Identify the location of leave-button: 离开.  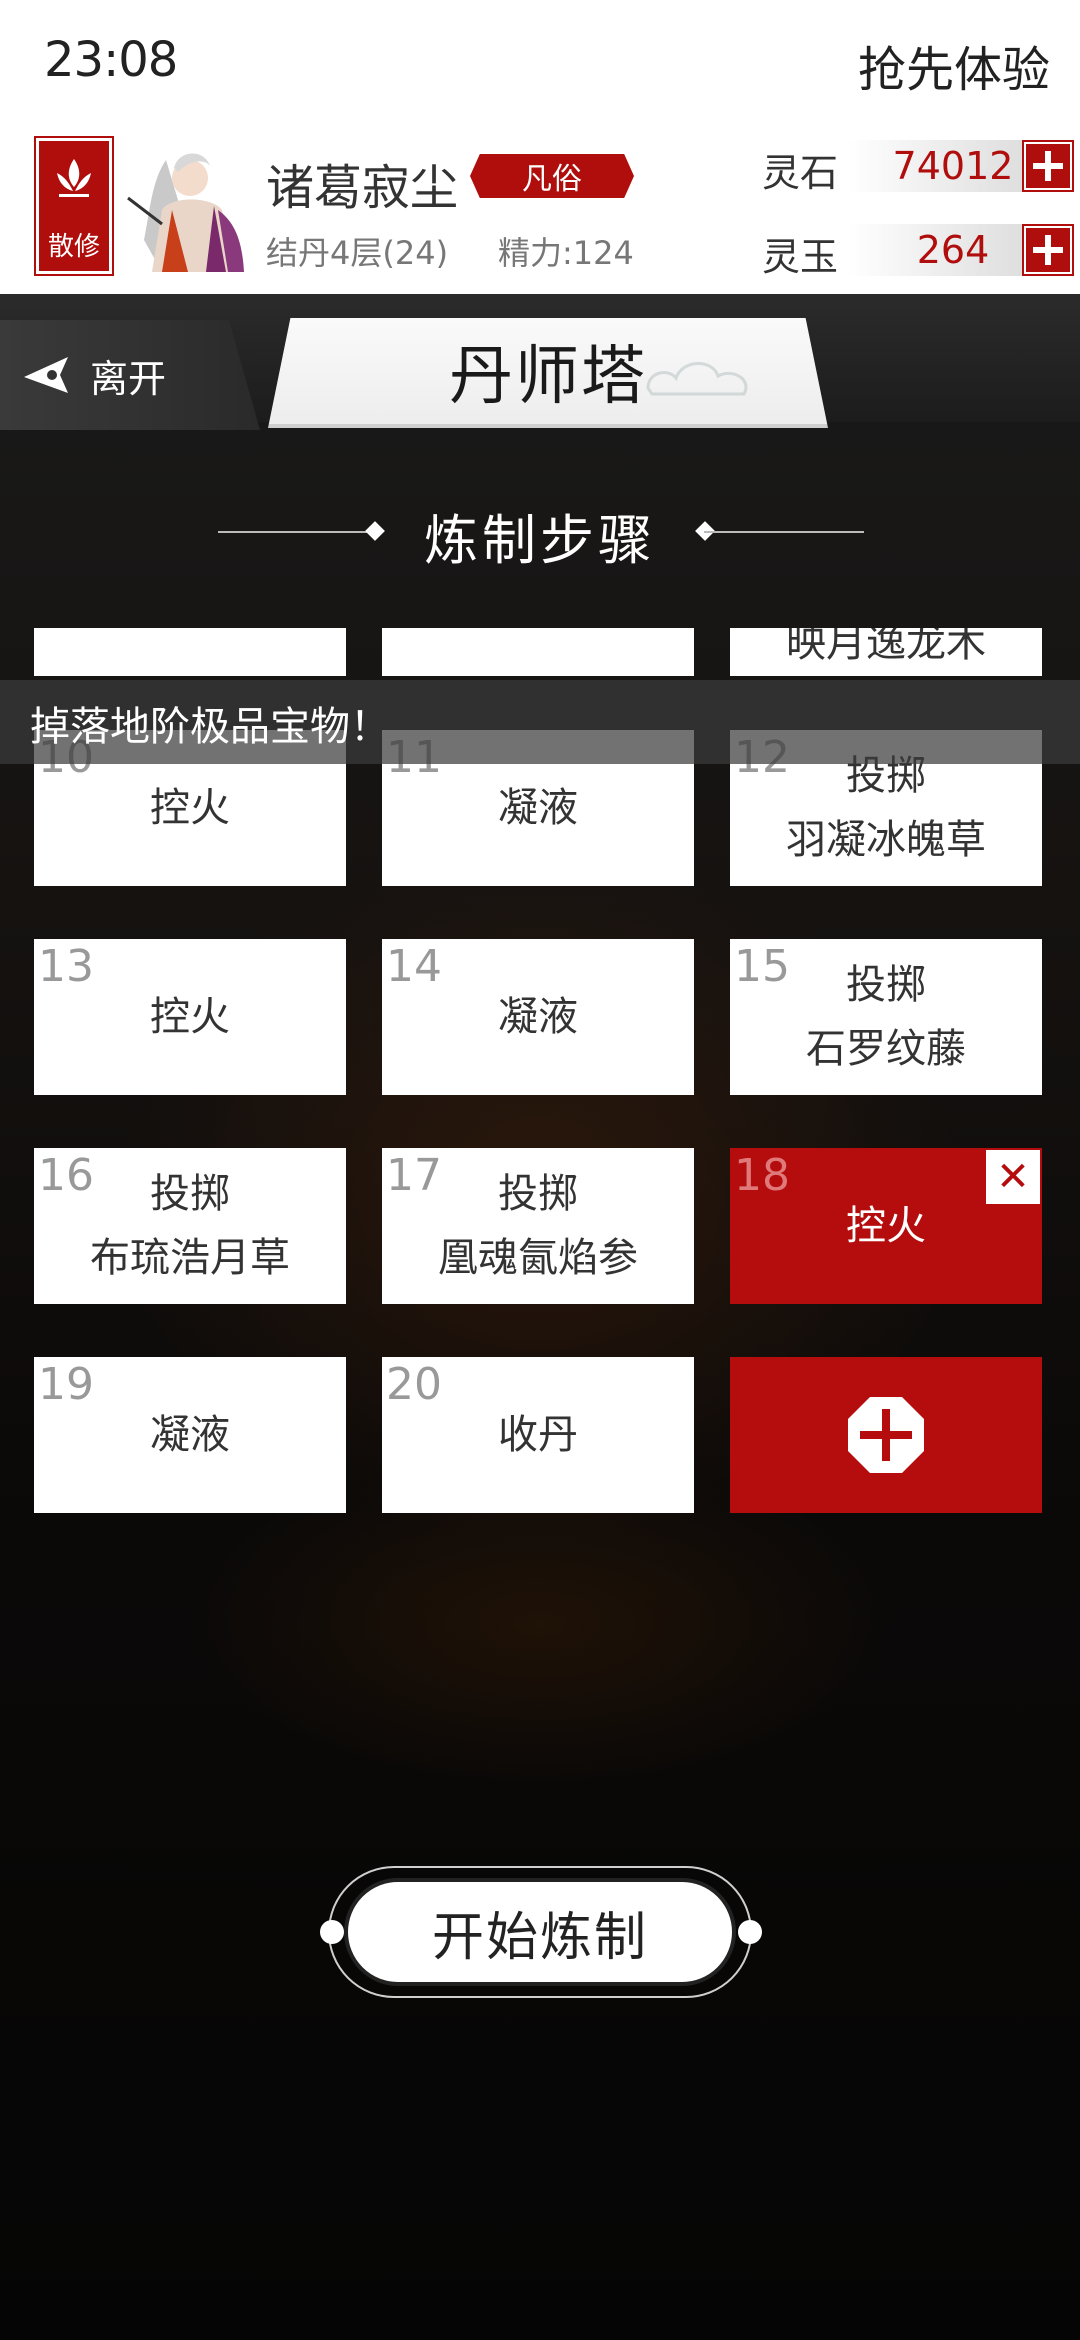
(130, 375).